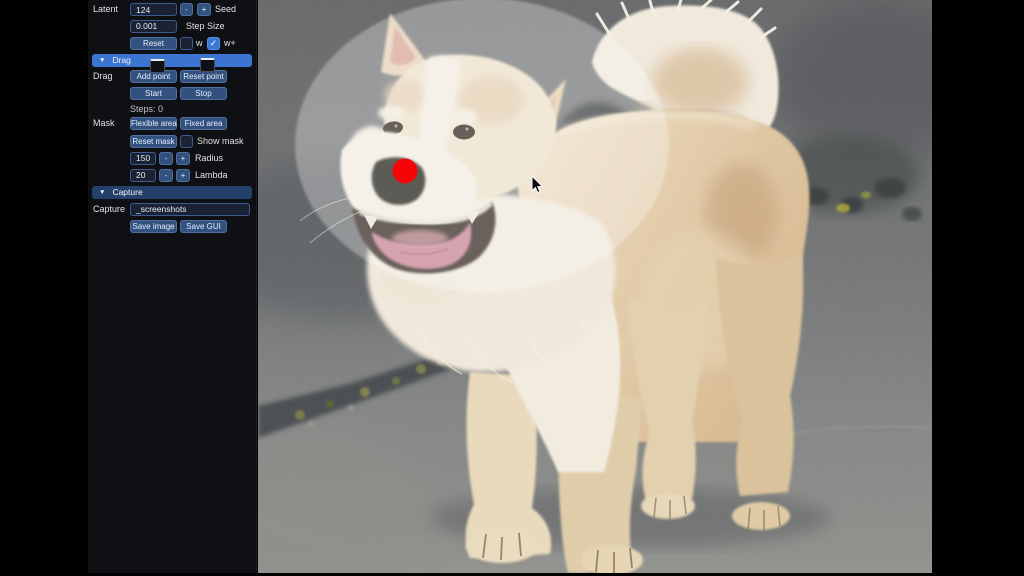  I want to click on step-size-input, so click(153, 26).